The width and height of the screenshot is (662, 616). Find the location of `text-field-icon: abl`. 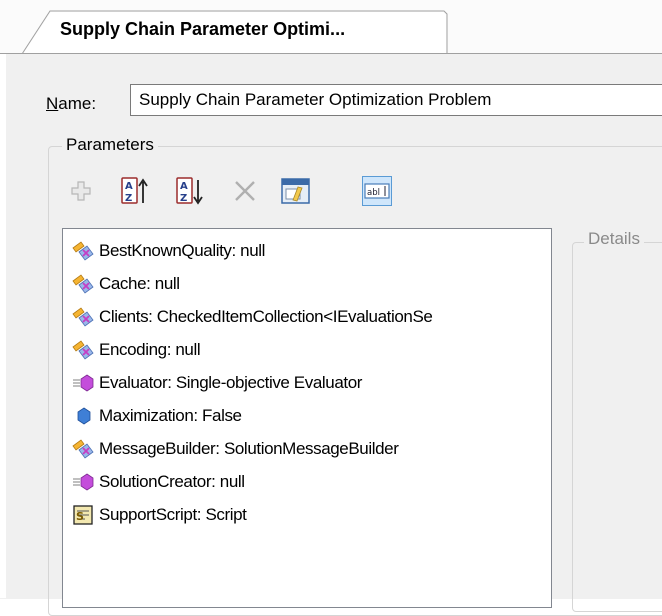

text-field-icon: abl is located at coordinates (377, 191).